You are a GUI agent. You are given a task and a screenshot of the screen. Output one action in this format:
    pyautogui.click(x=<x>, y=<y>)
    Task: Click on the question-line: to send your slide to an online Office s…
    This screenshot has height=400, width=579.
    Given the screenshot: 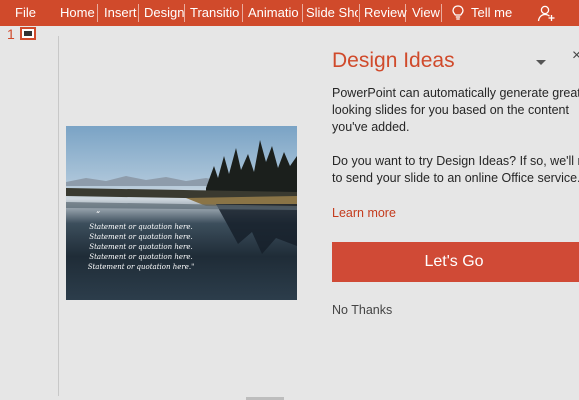 What is the action you would take?
    pyautogui.click(x=455, y=178)
    